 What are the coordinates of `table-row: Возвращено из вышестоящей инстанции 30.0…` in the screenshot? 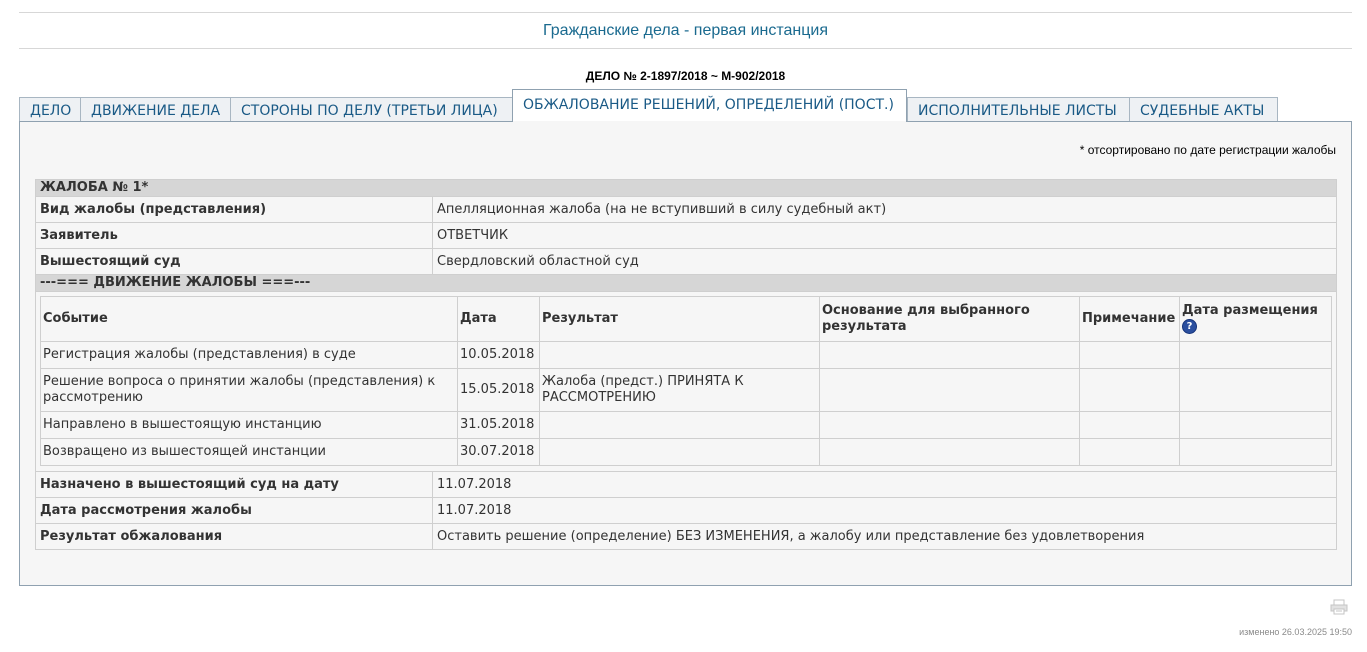 It's located at (686, 452).